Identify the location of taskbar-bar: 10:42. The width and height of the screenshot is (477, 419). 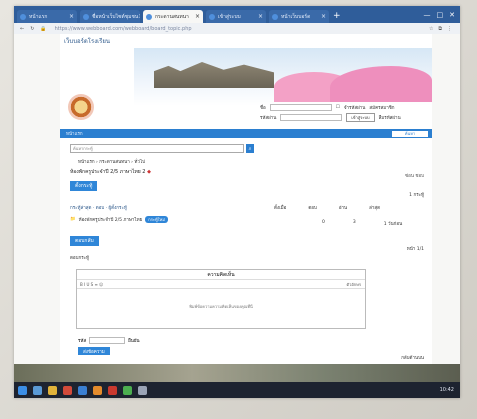
(237, 390).